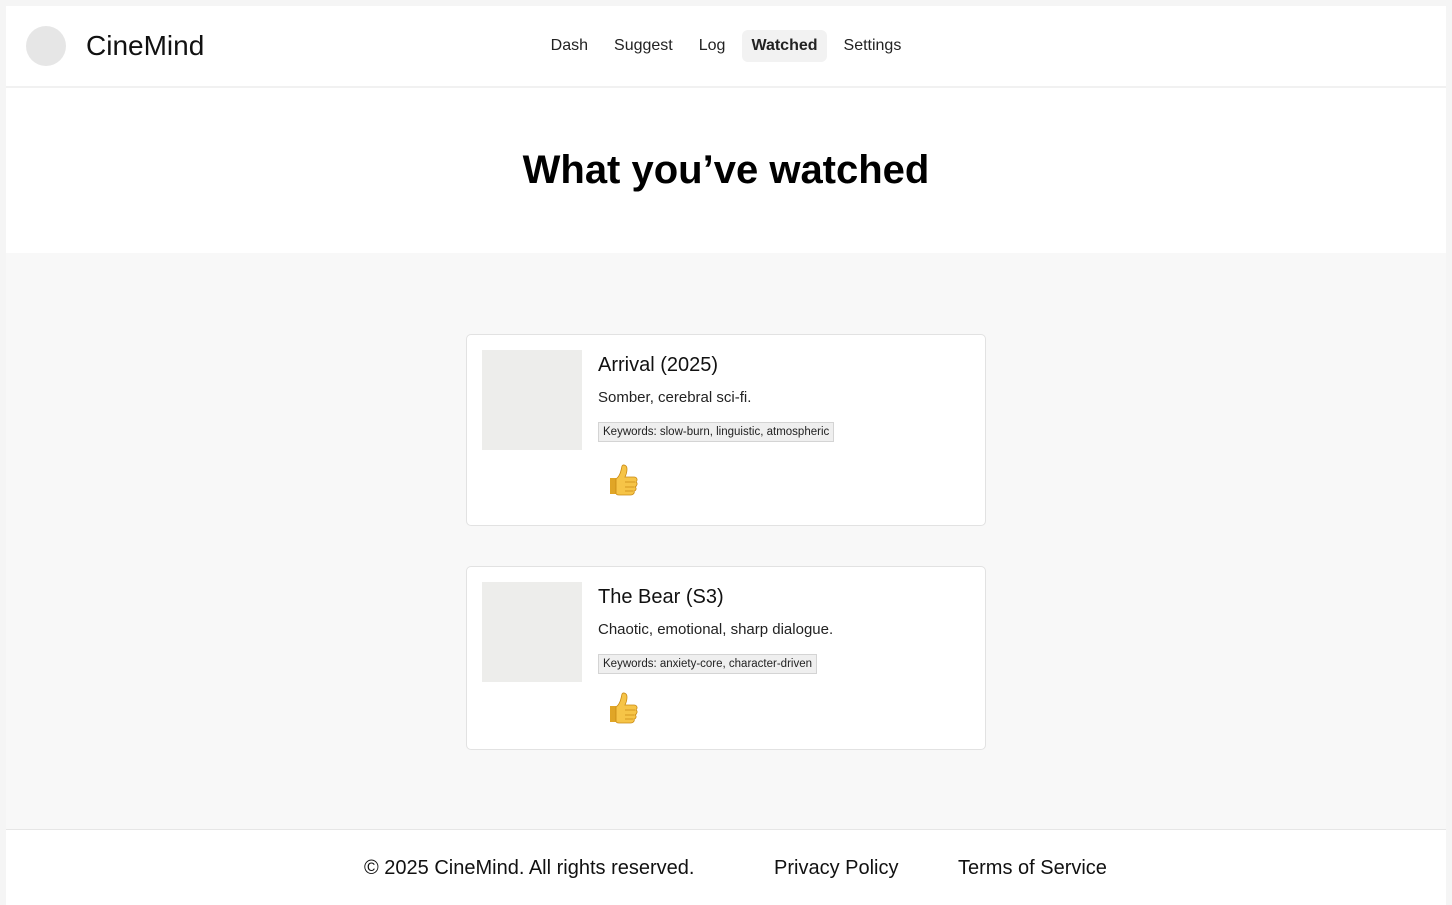 Image resolution: width=1452 pixels, height=905 pixels. I want to click on nav-item-log: Log, so click(712, 46).